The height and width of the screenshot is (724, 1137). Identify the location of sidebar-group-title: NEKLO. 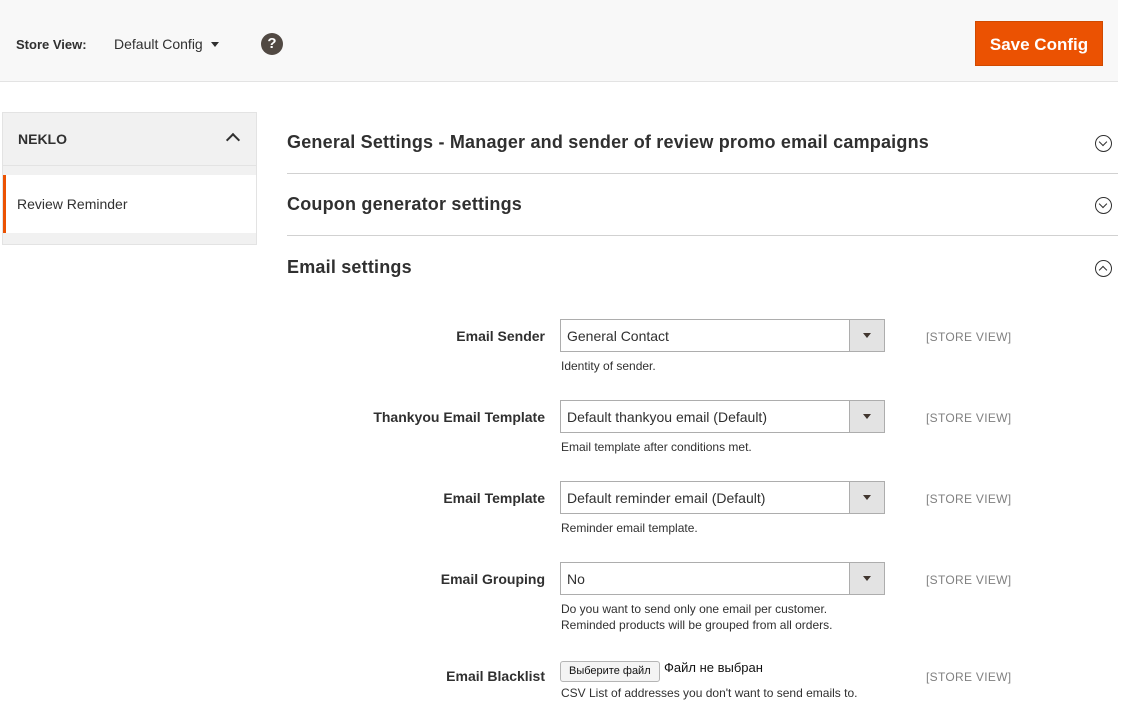
(42, 139).